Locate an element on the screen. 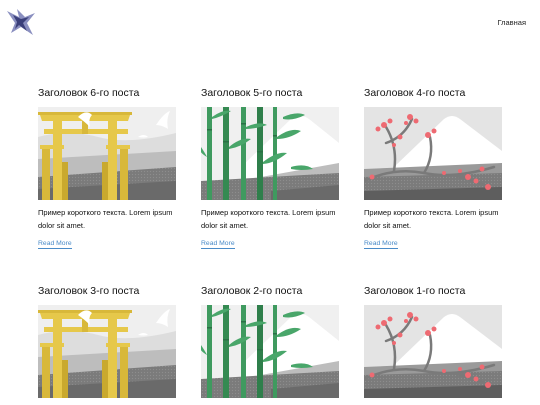 This screenshot has height=405, width=540. post-card: Заголовок 3-го поста is located at coordinates (107, 341).